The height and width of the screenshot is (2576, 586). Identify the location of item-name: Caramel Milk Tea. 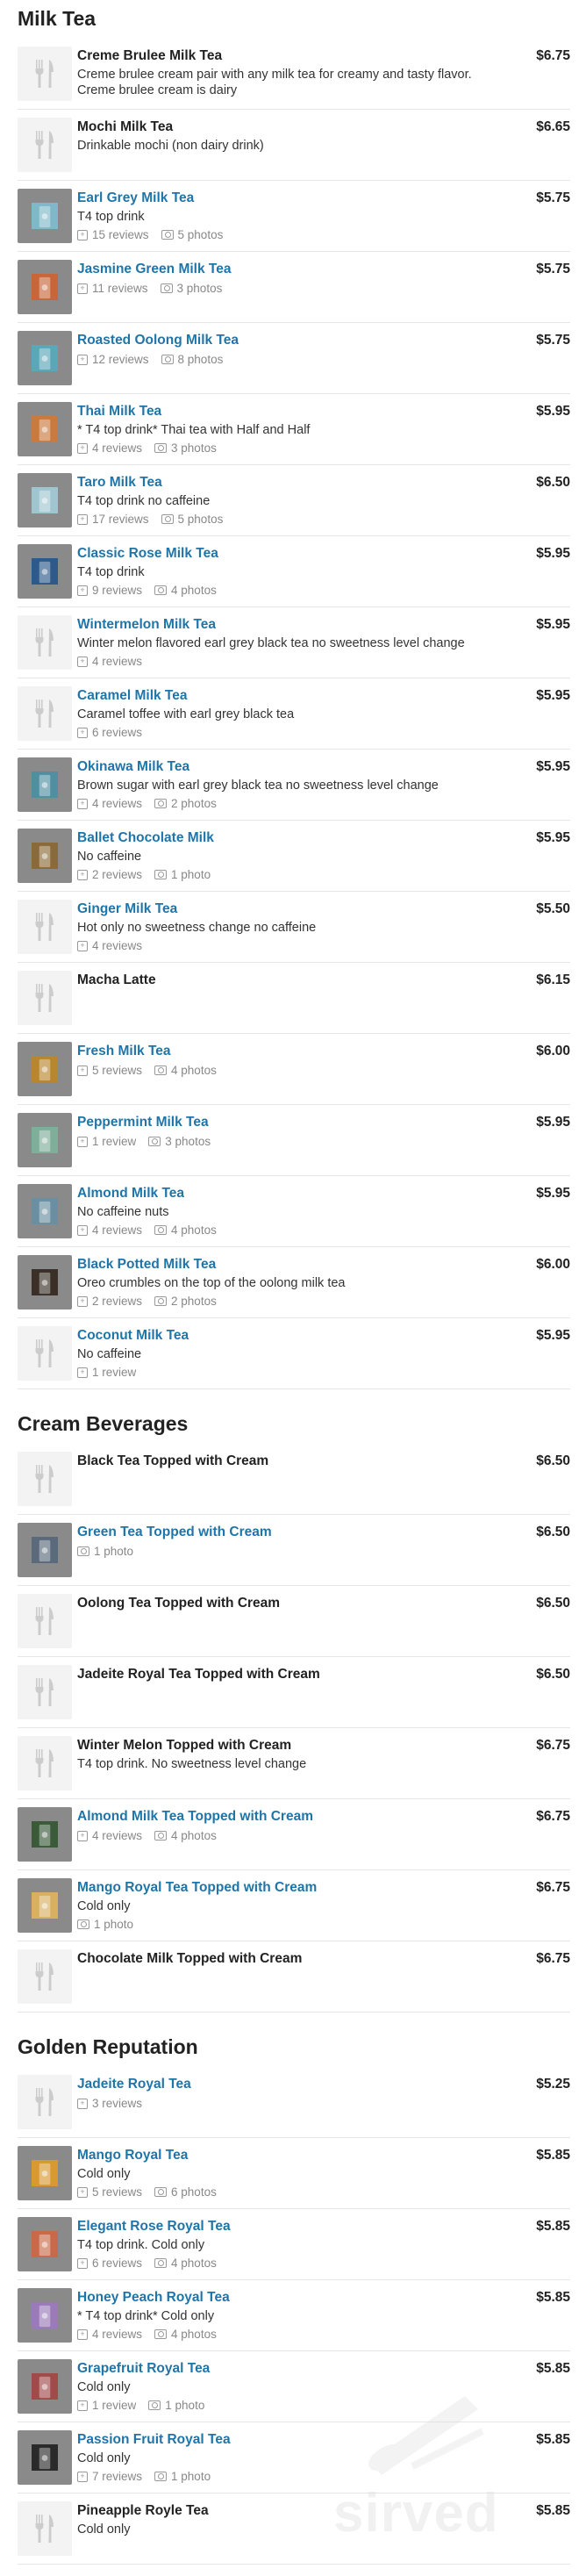
(288, 696).